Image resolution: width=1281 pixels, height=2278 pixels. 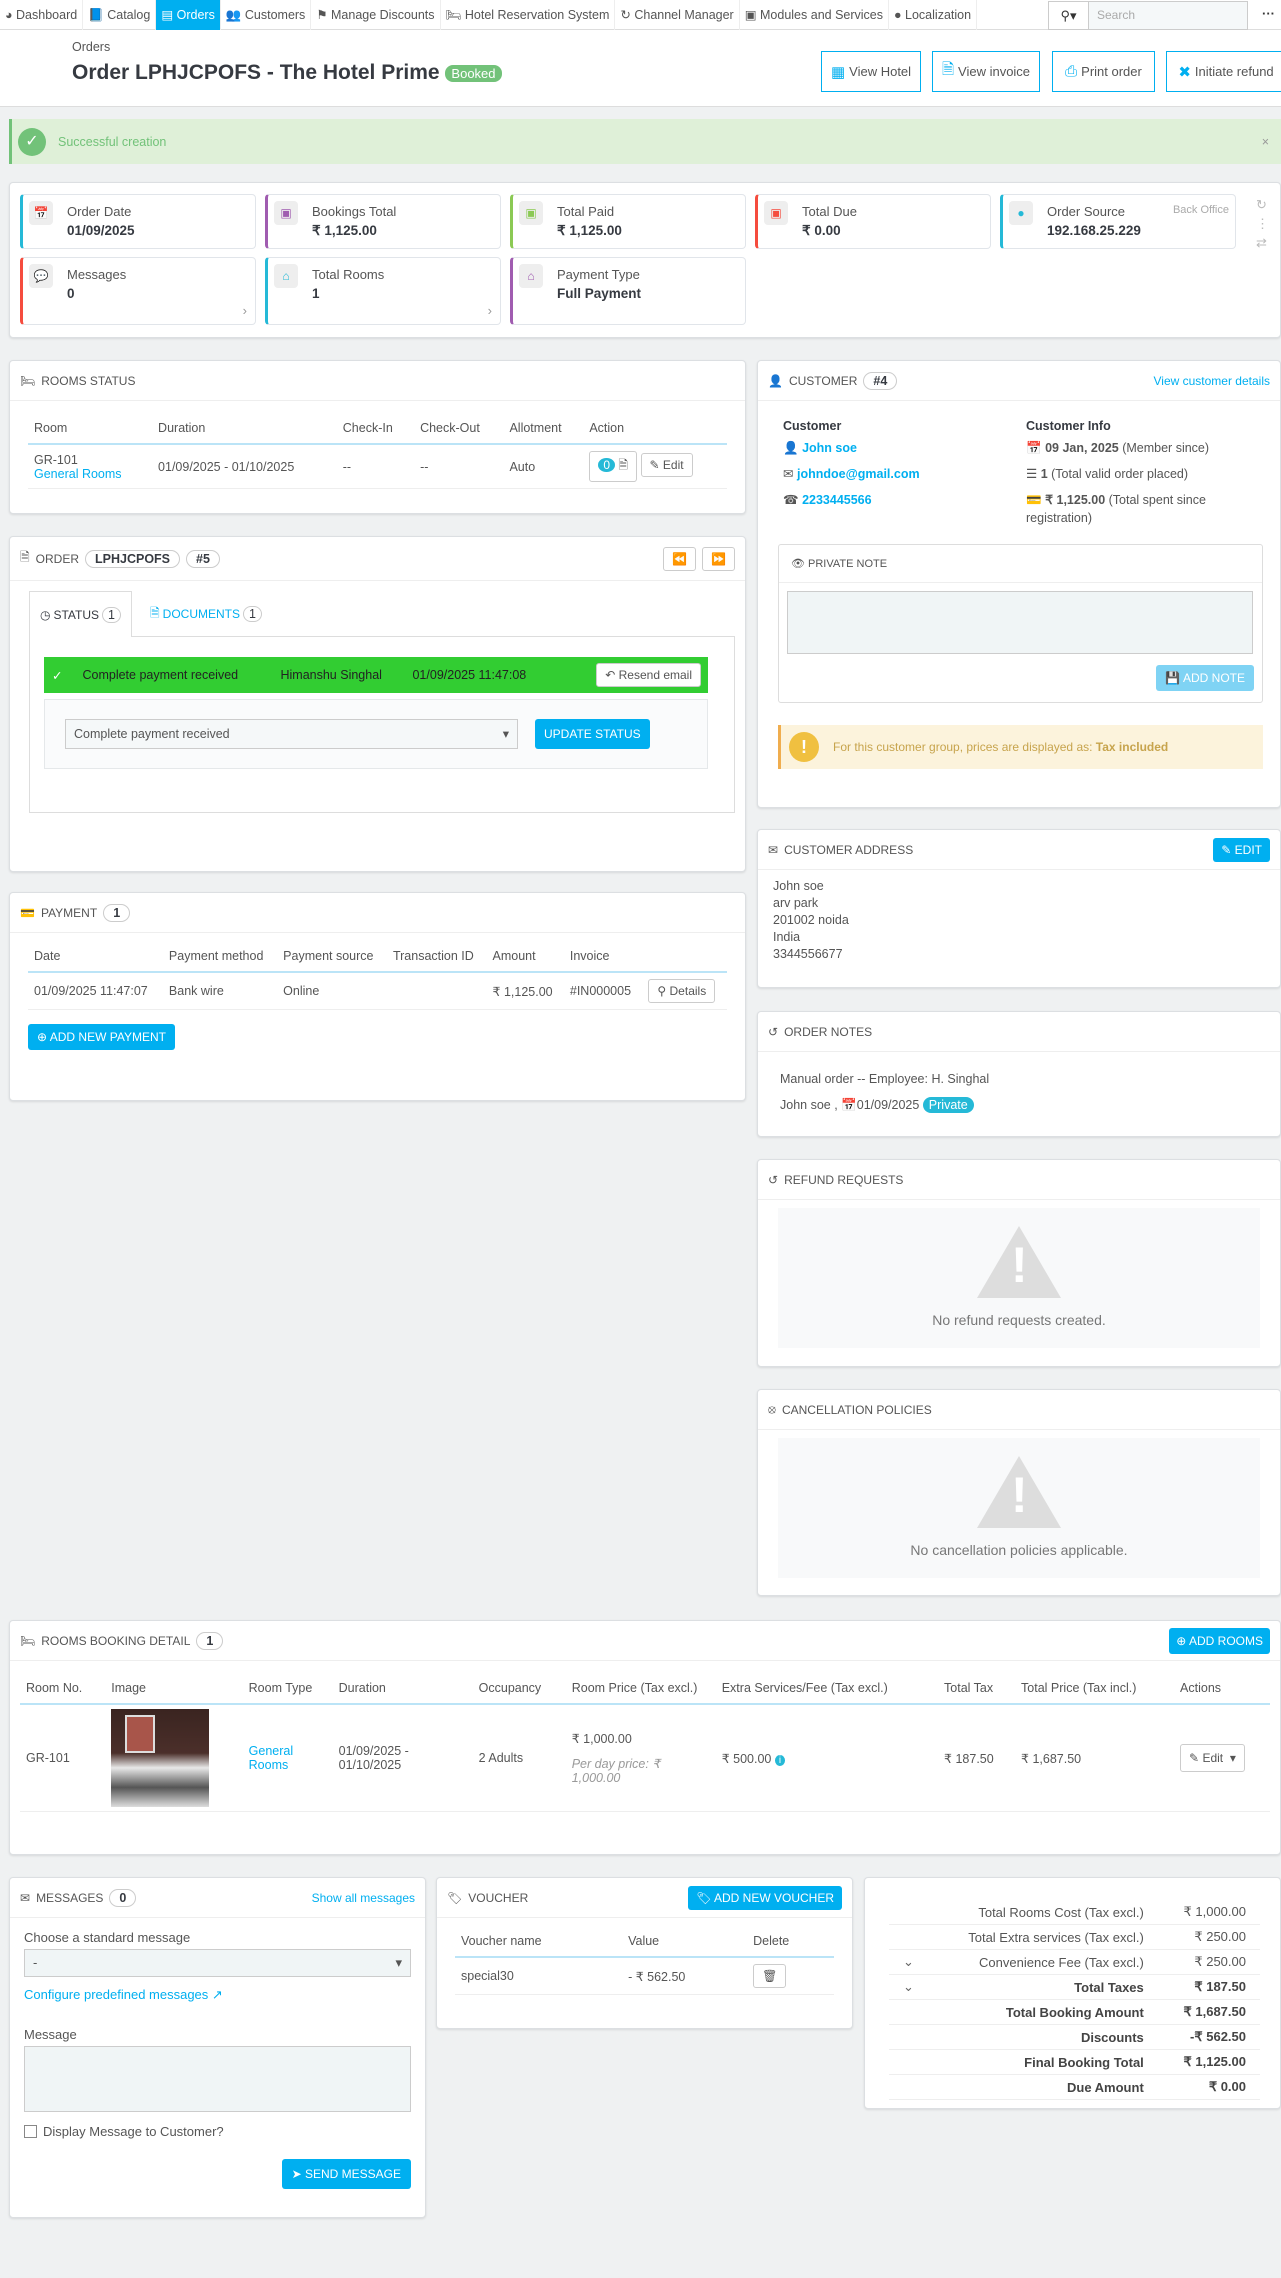 I want to click on warning-icon, so click(x=1019, y=1492).